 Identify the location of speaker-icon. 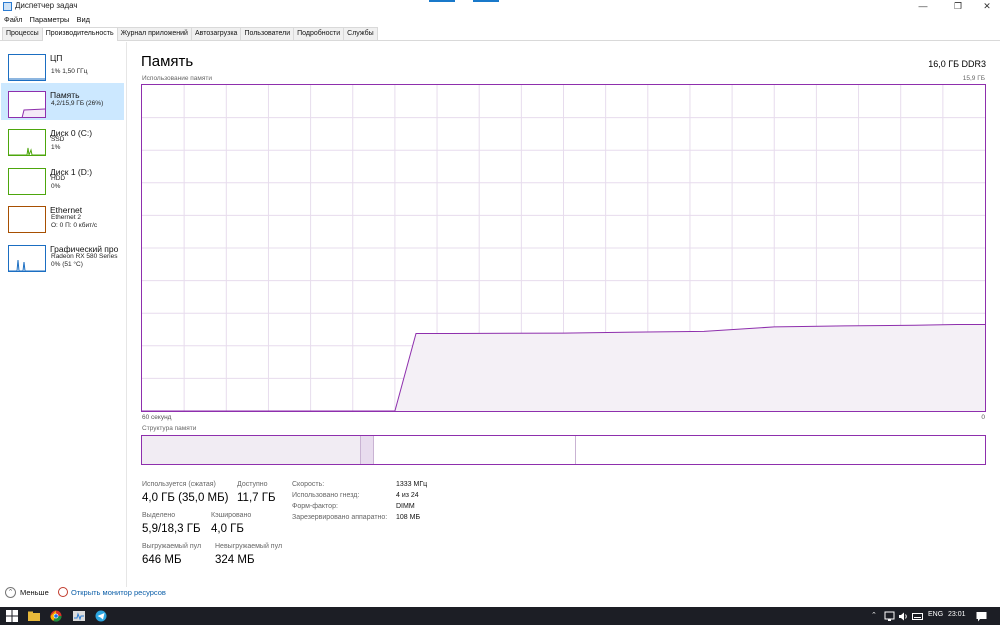
(903, 616).